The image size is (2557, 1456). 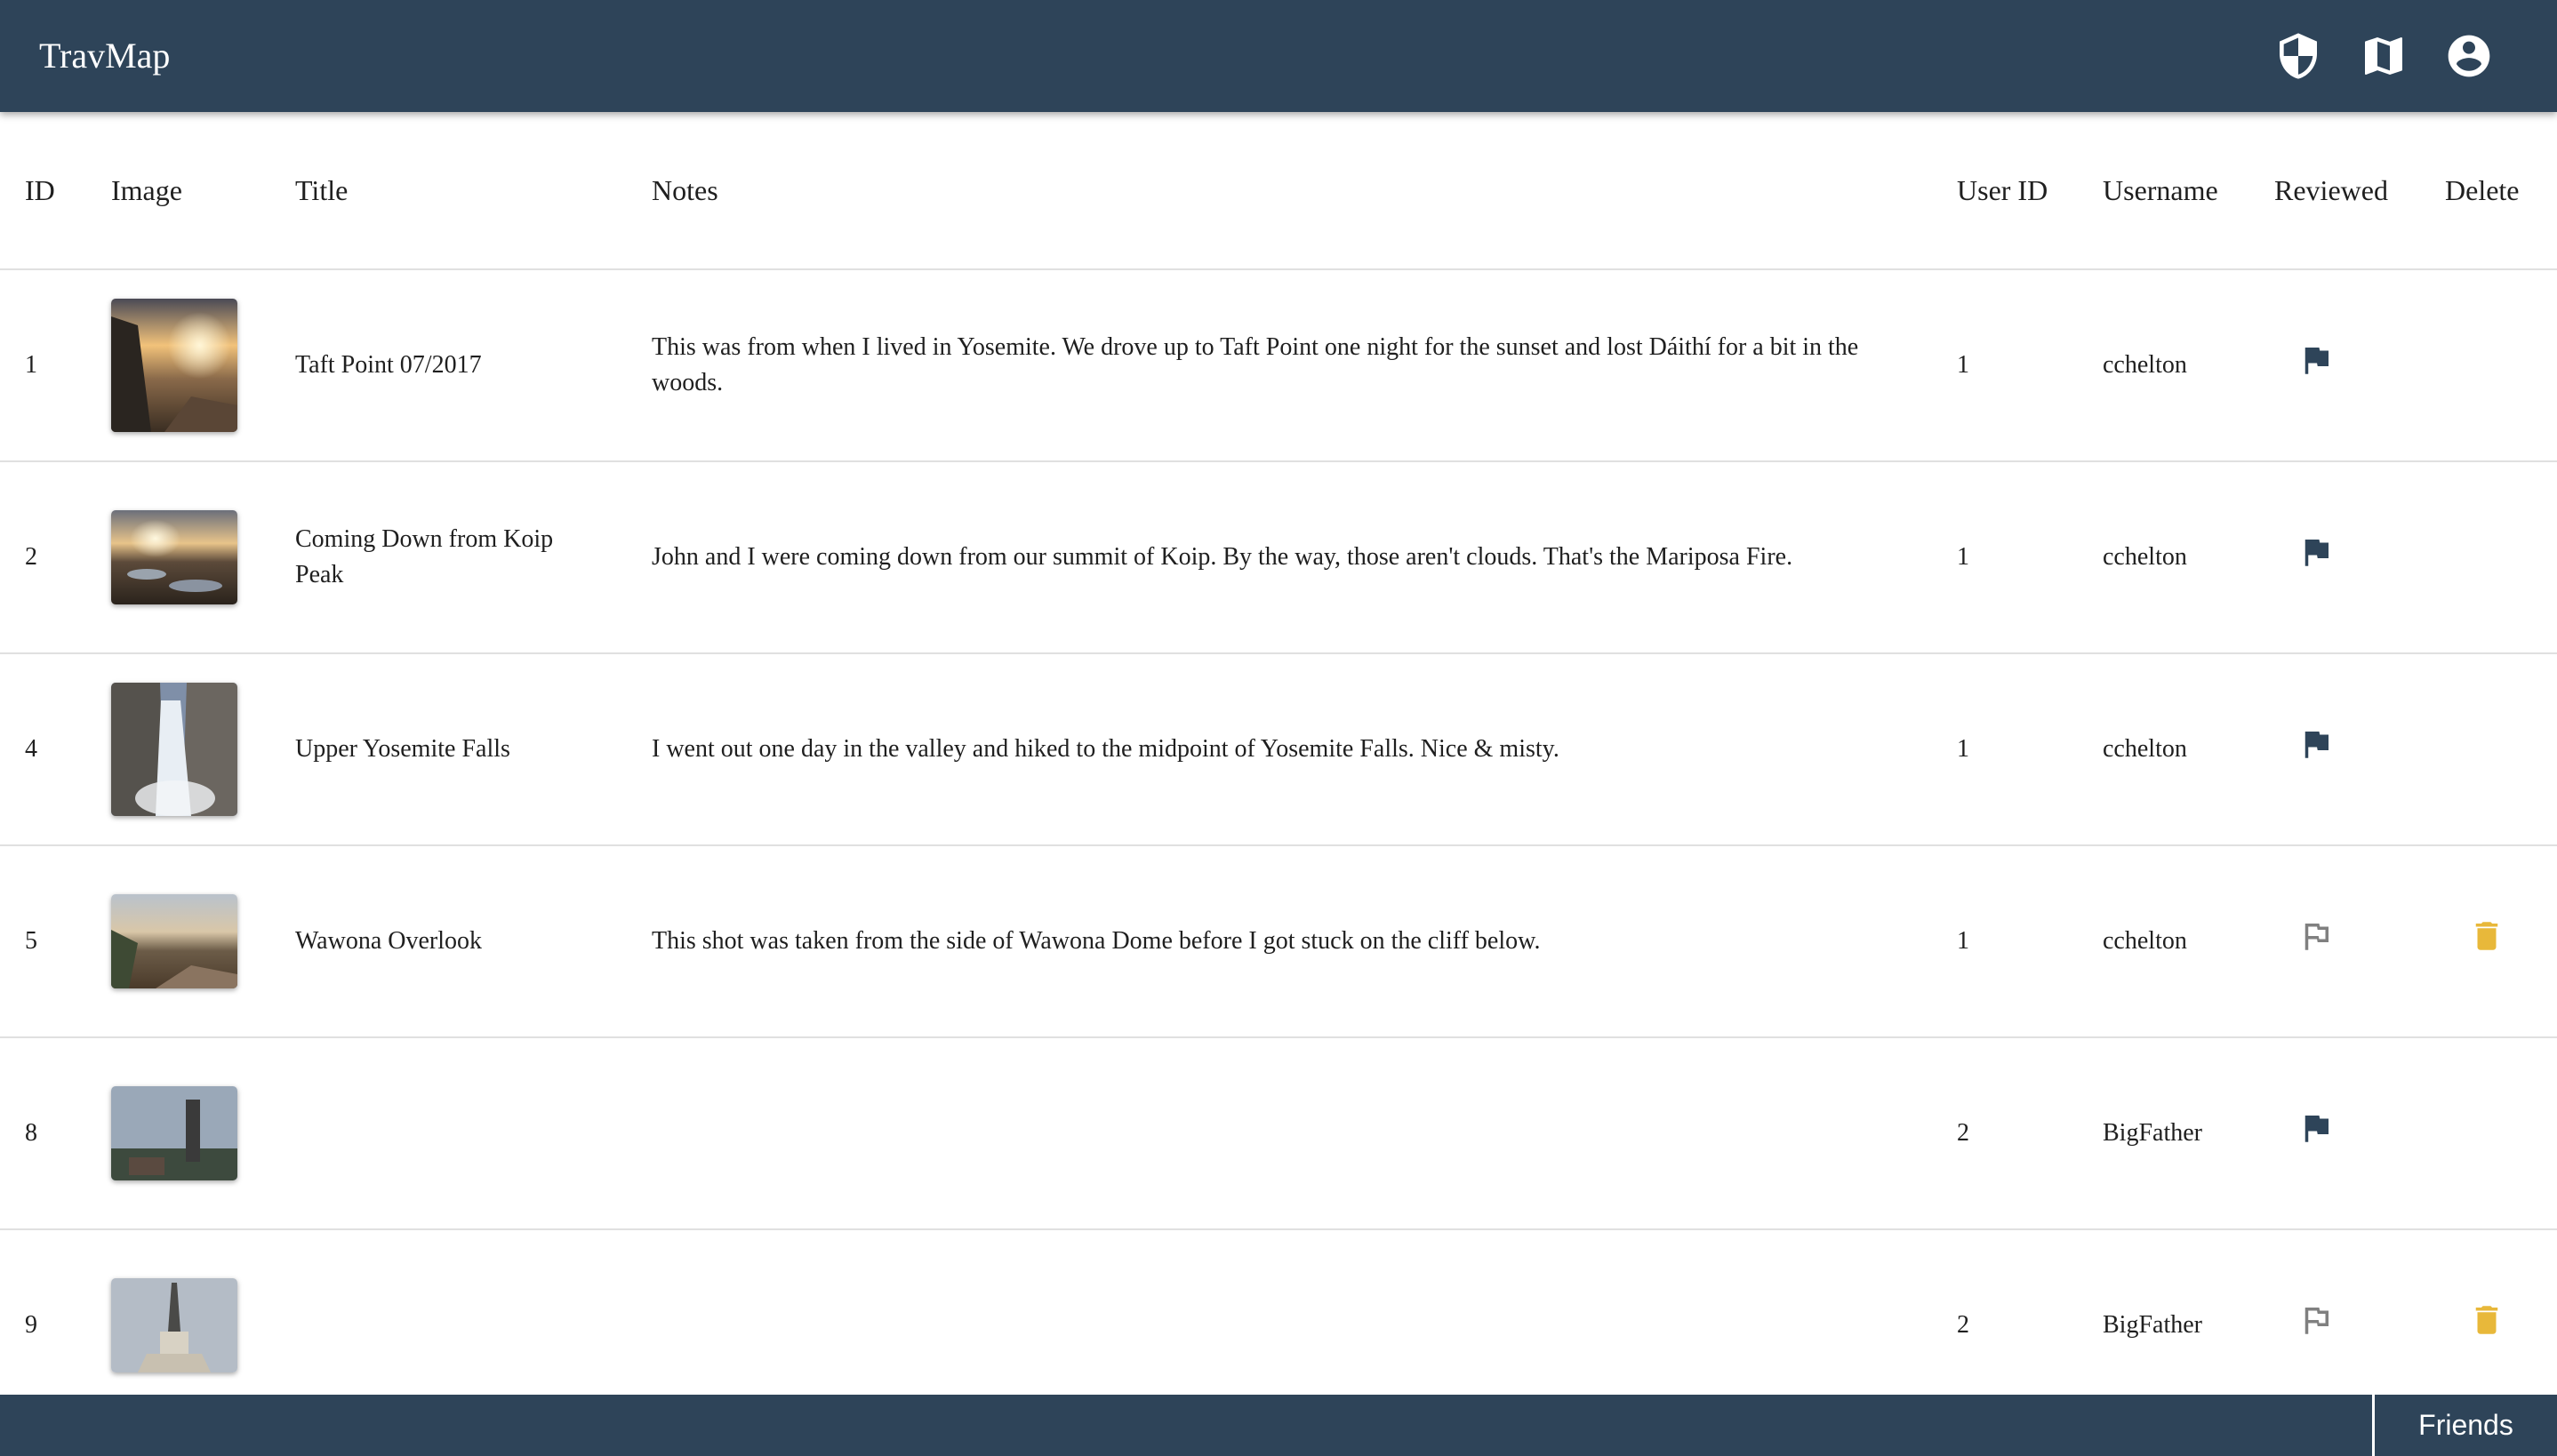 What do you see at coordinates (2334, 191) in the screenshot?
I see `column-header-reviewed: Reviewed` at bounding box center [2334, 191].